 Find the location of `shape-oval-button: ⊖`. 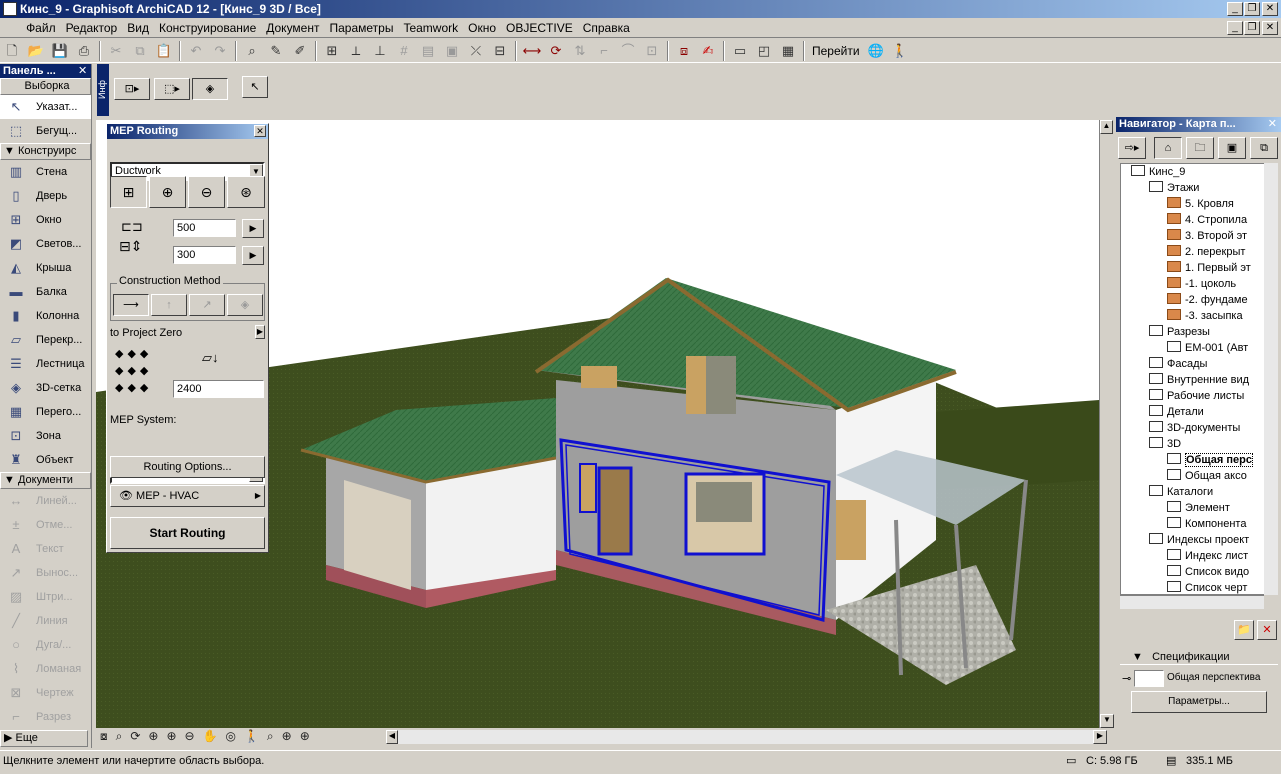

shape-oval-button: ⊖ is located at coordinates (206, 192).